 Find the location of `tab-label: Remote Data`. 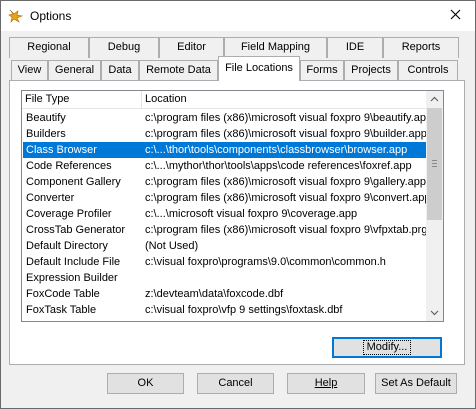

tab-label: Remote Data is located at coordinates (178, 70).